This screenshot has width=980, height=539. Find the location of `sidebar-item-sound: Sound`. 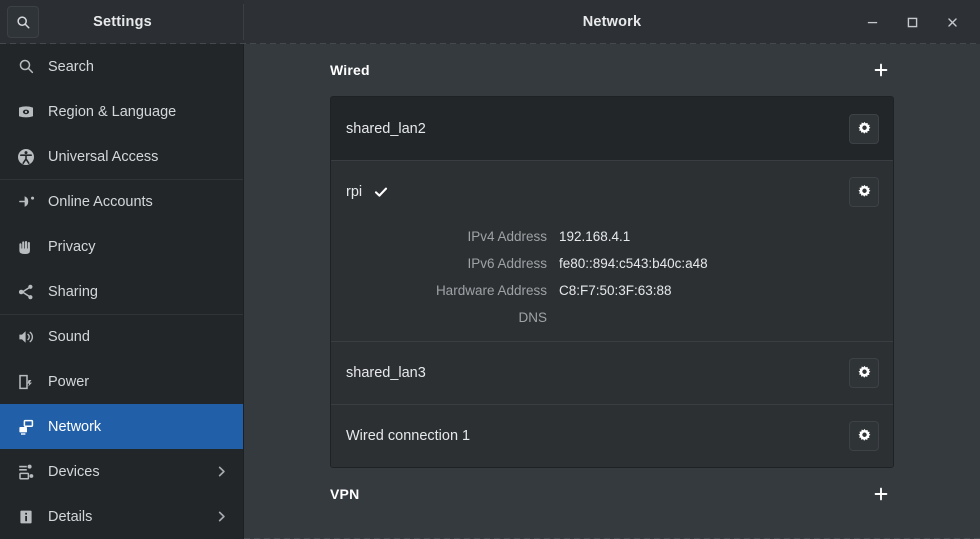

sidebar-item-sound: Sound is located at coordinates (122, 336).